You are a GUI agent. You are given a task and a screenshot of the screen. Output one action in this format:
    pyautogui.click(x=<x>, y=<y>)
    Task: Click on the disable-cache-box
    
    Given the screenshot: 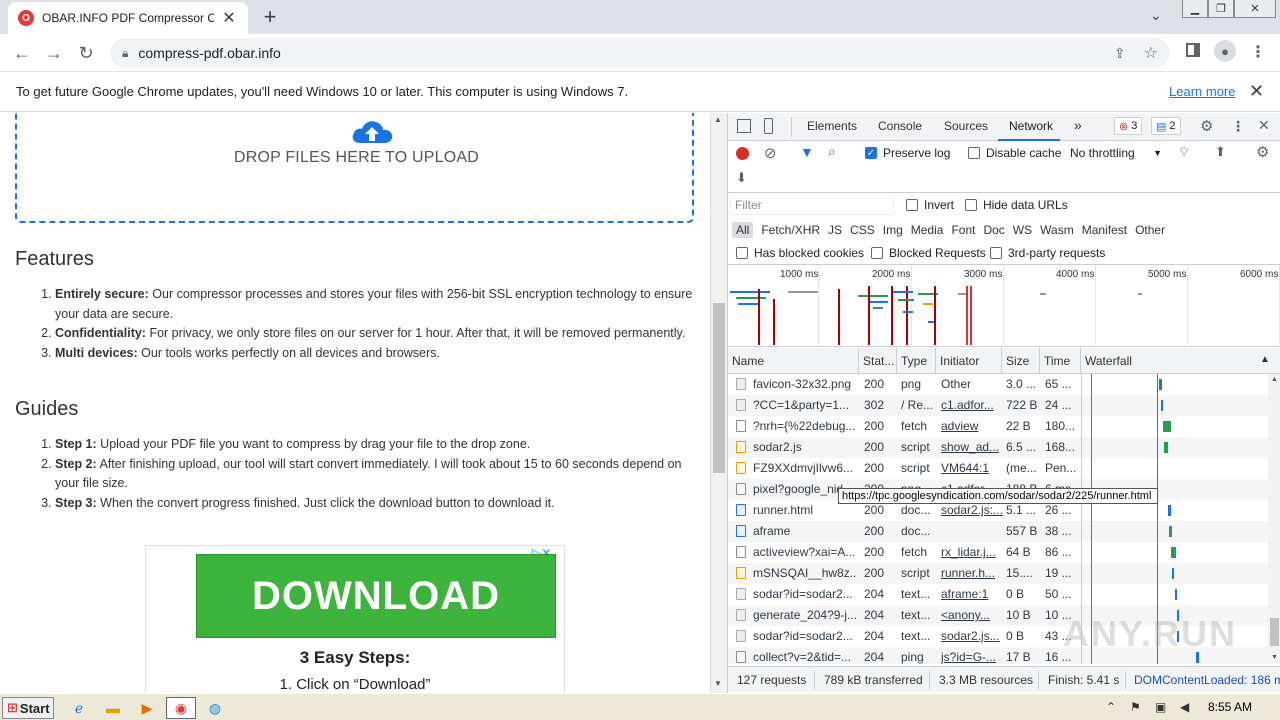 What is the action you would take?
    pyautogui.click(x=974, y=153)
    